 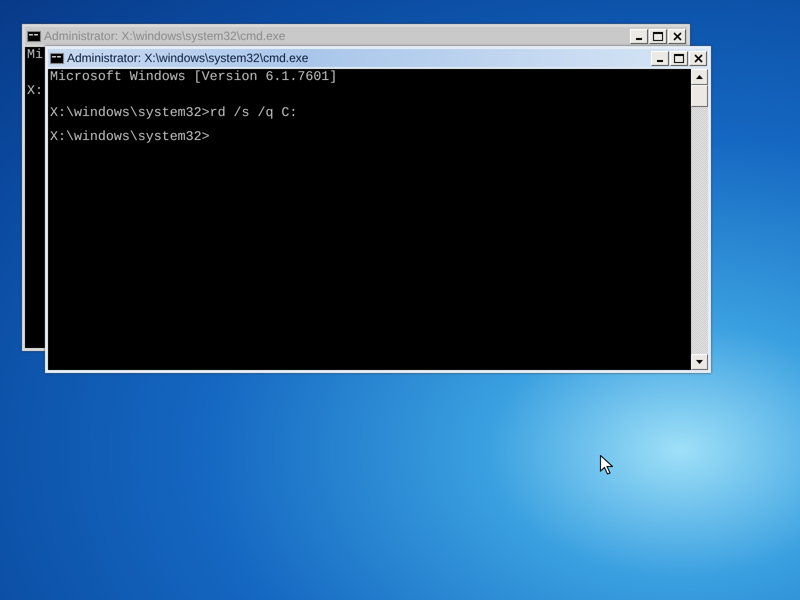 I want to click on scroll-up-button, so click(x=699, y=77).